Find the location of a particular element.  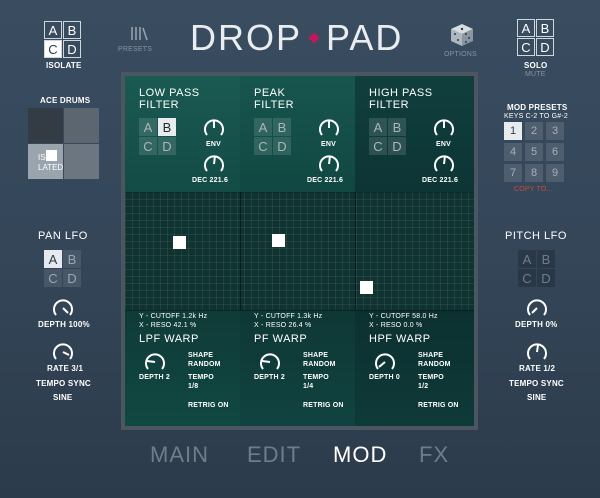

pan-shape: SINE is located at coordinates (62, 397).